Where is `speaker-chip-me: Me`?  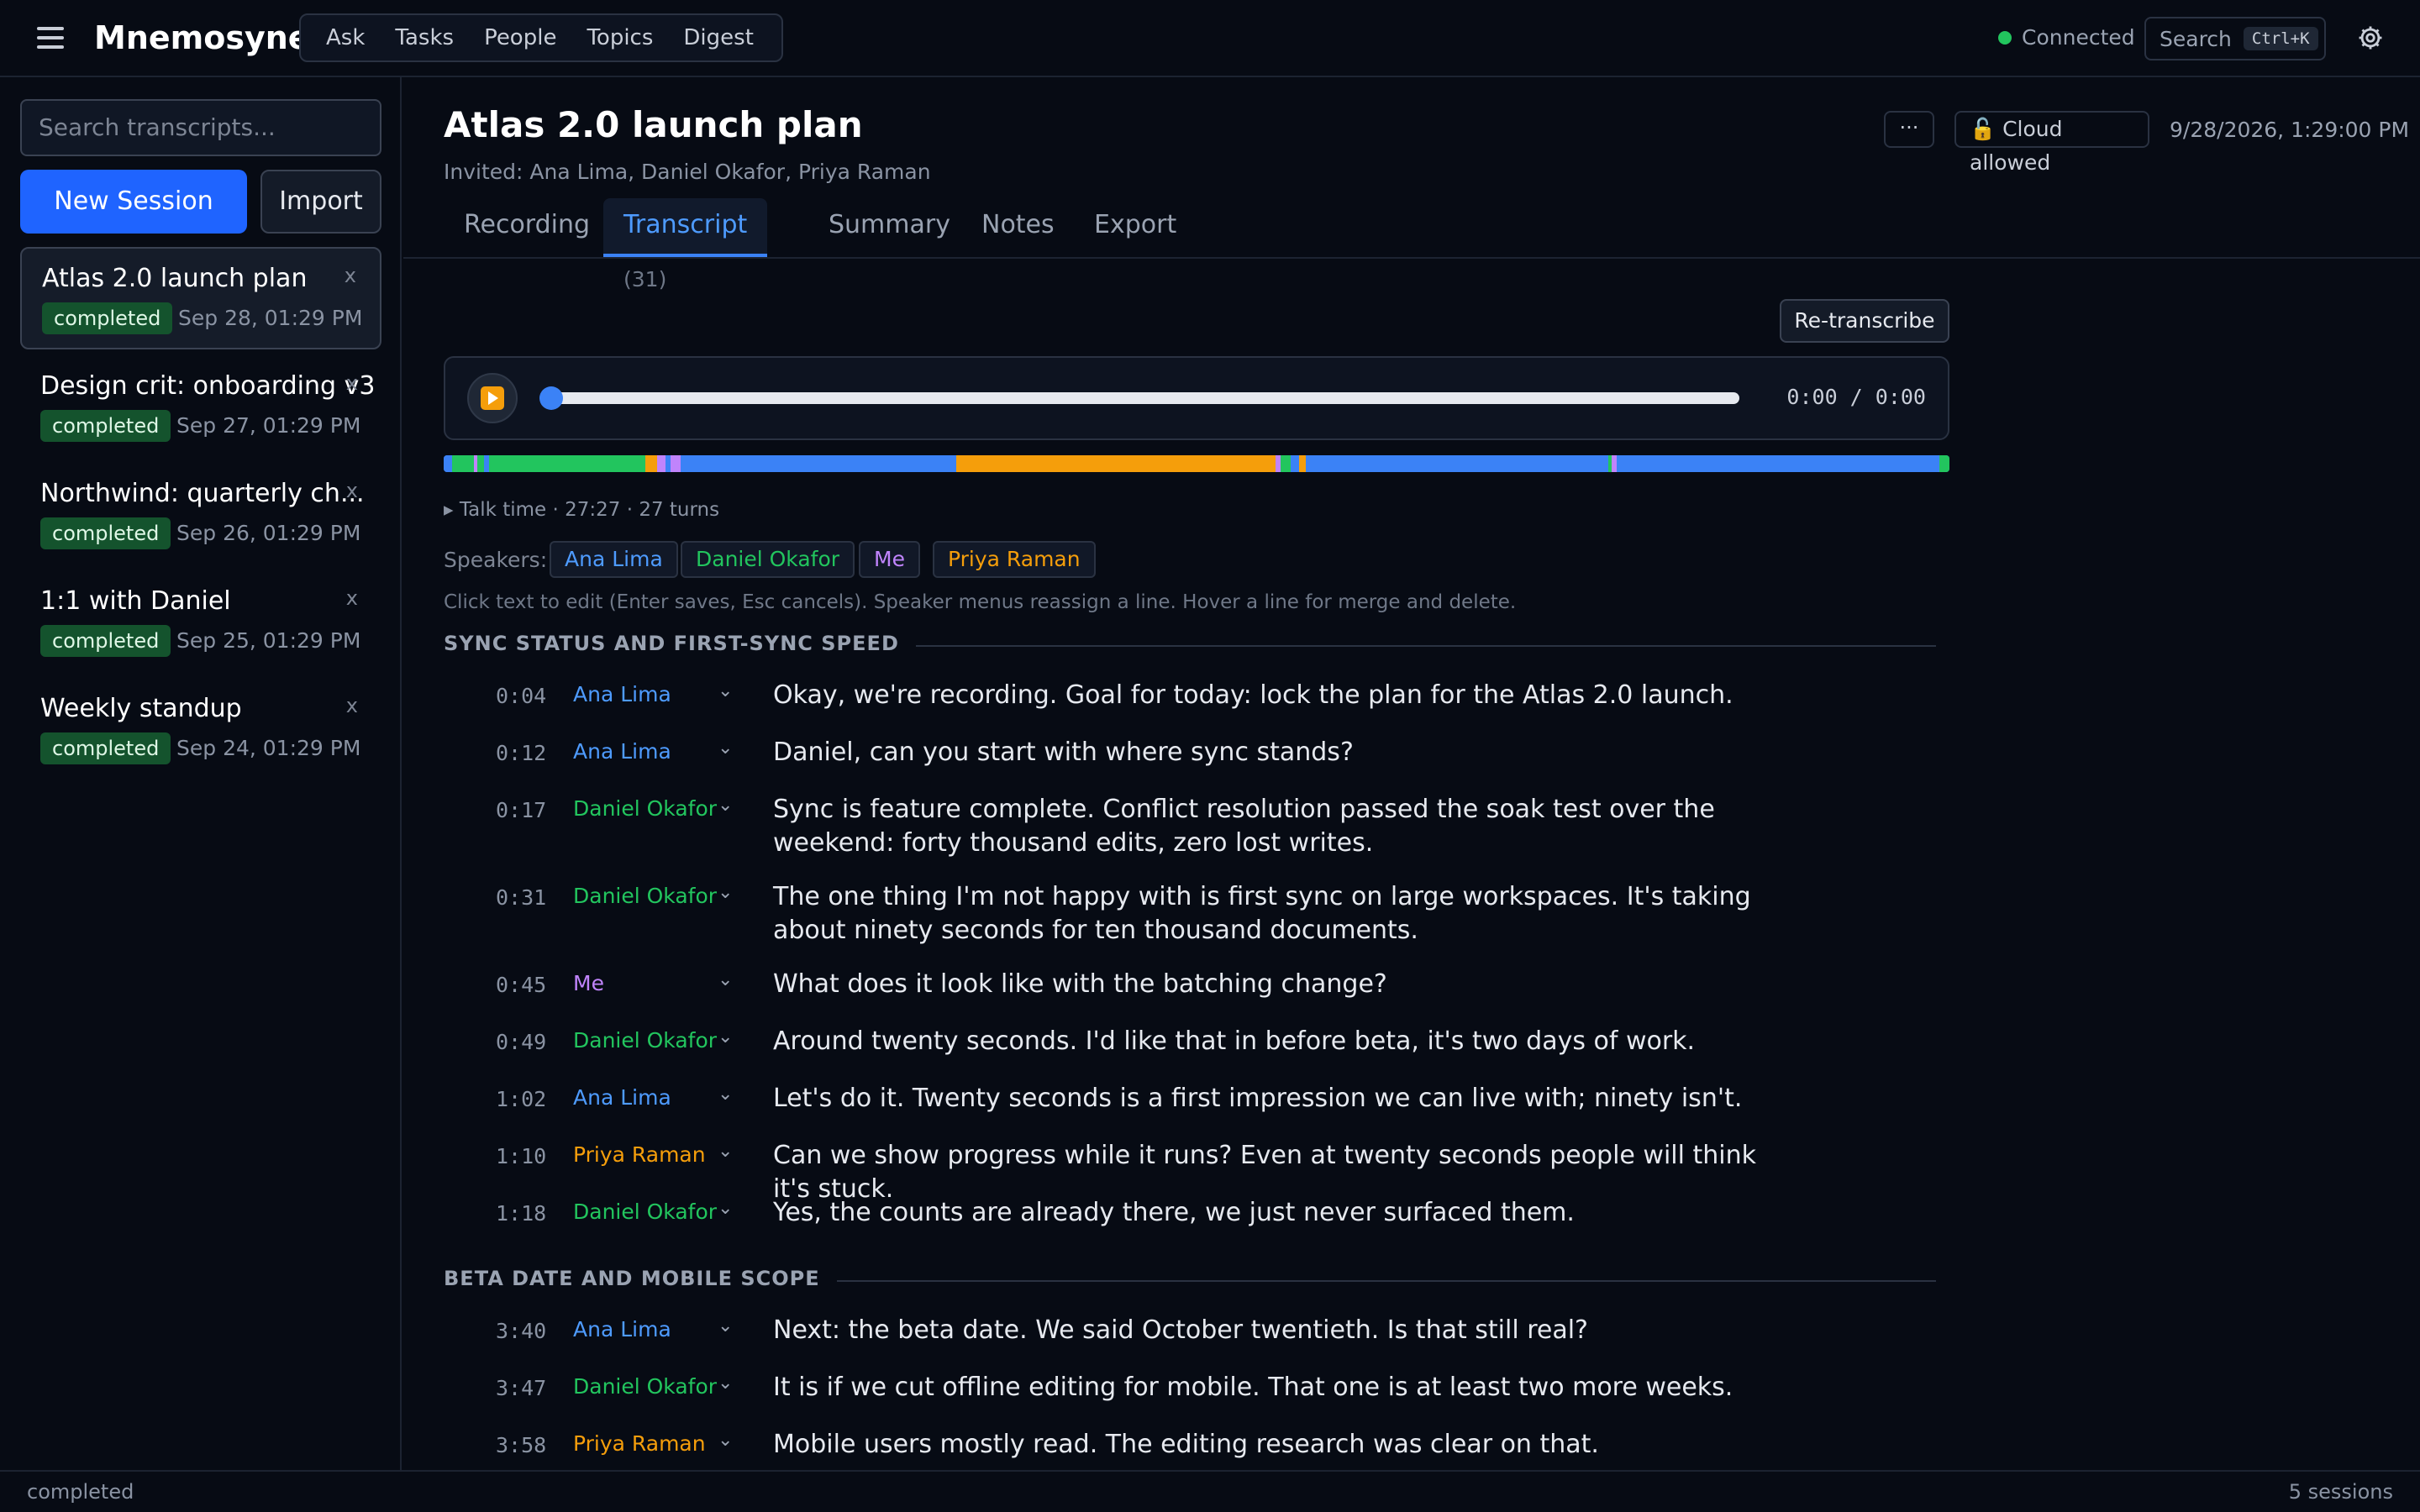
speaker-chip-me: Me is located at coordinates (890, 559).